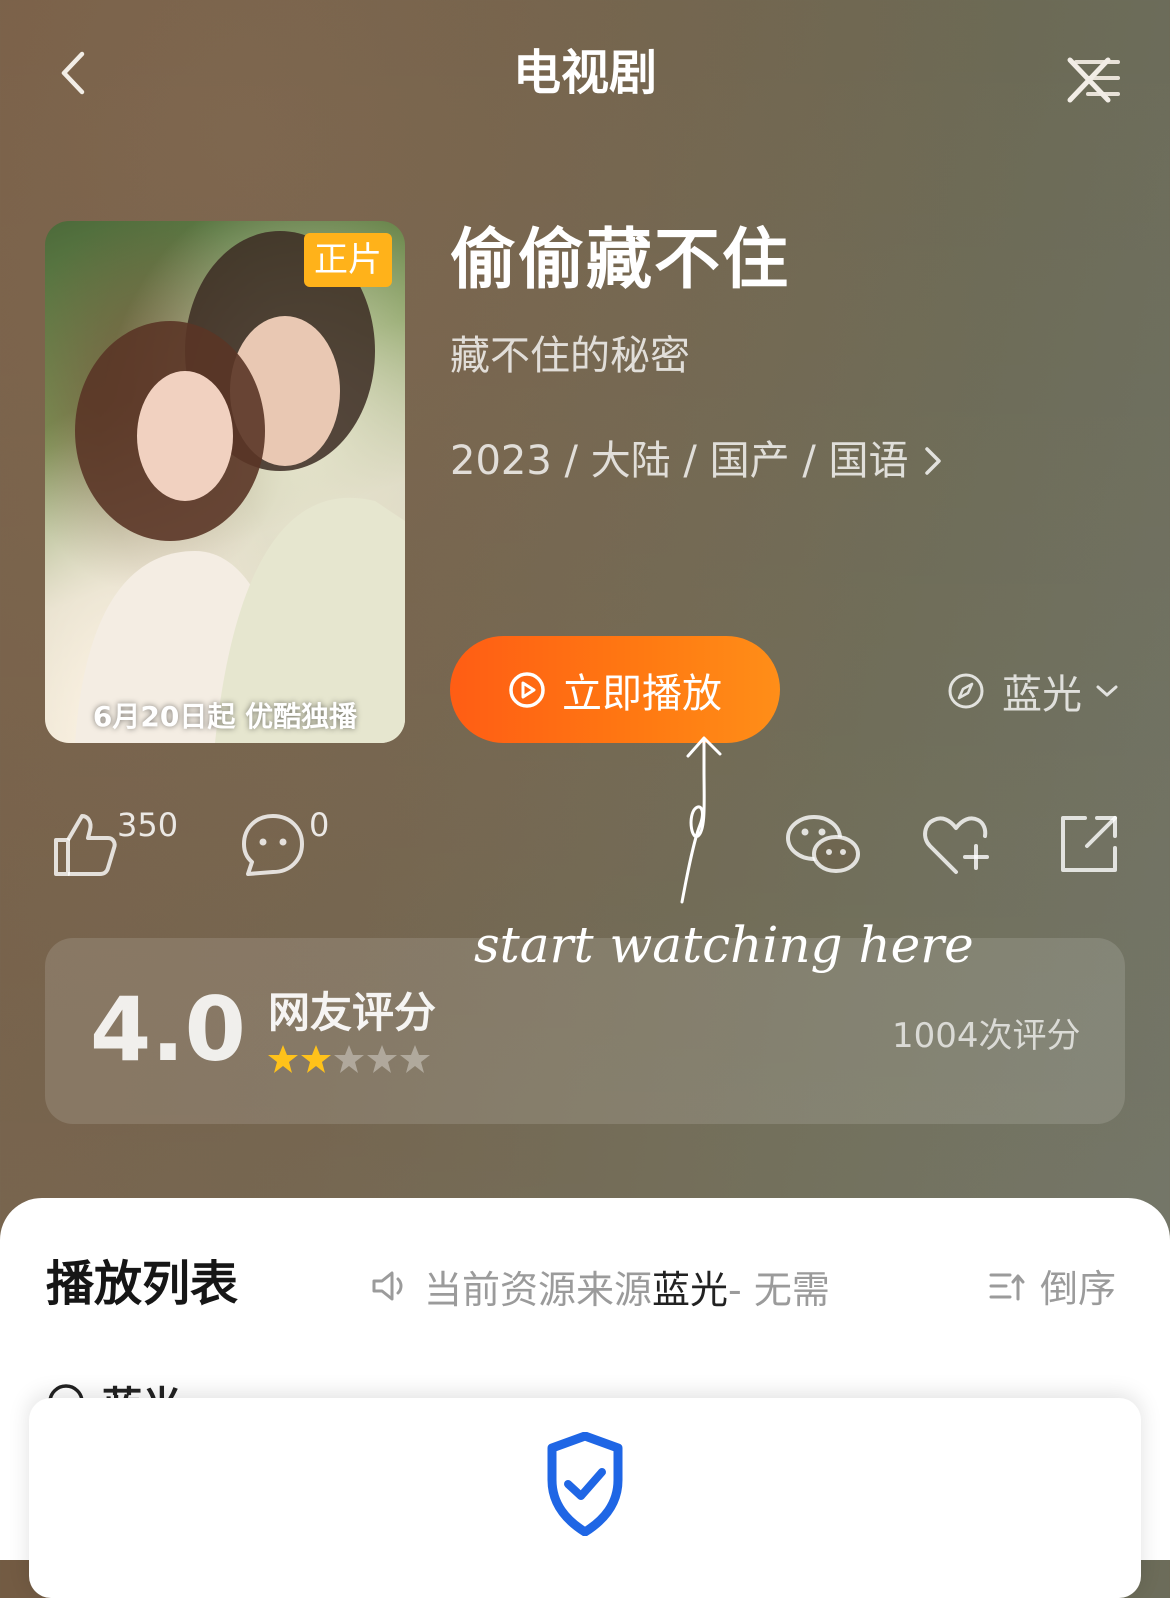  I want to click on notice-source: 蓝光, so click(690, 1289).